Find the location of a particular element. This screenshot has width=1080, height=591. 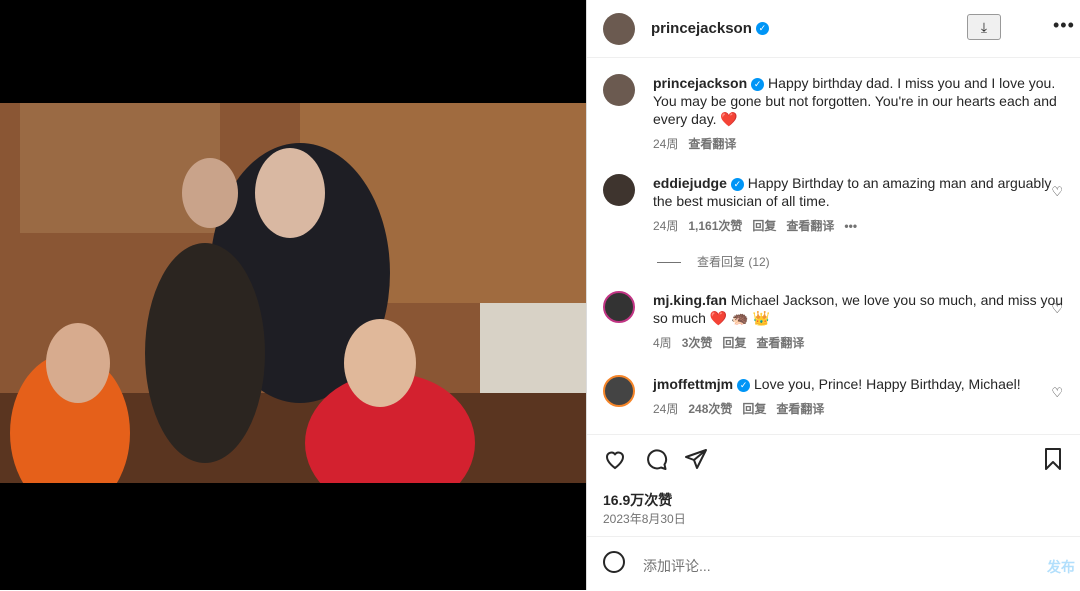

header-username: princejackson is located at coordinates (701, 28).